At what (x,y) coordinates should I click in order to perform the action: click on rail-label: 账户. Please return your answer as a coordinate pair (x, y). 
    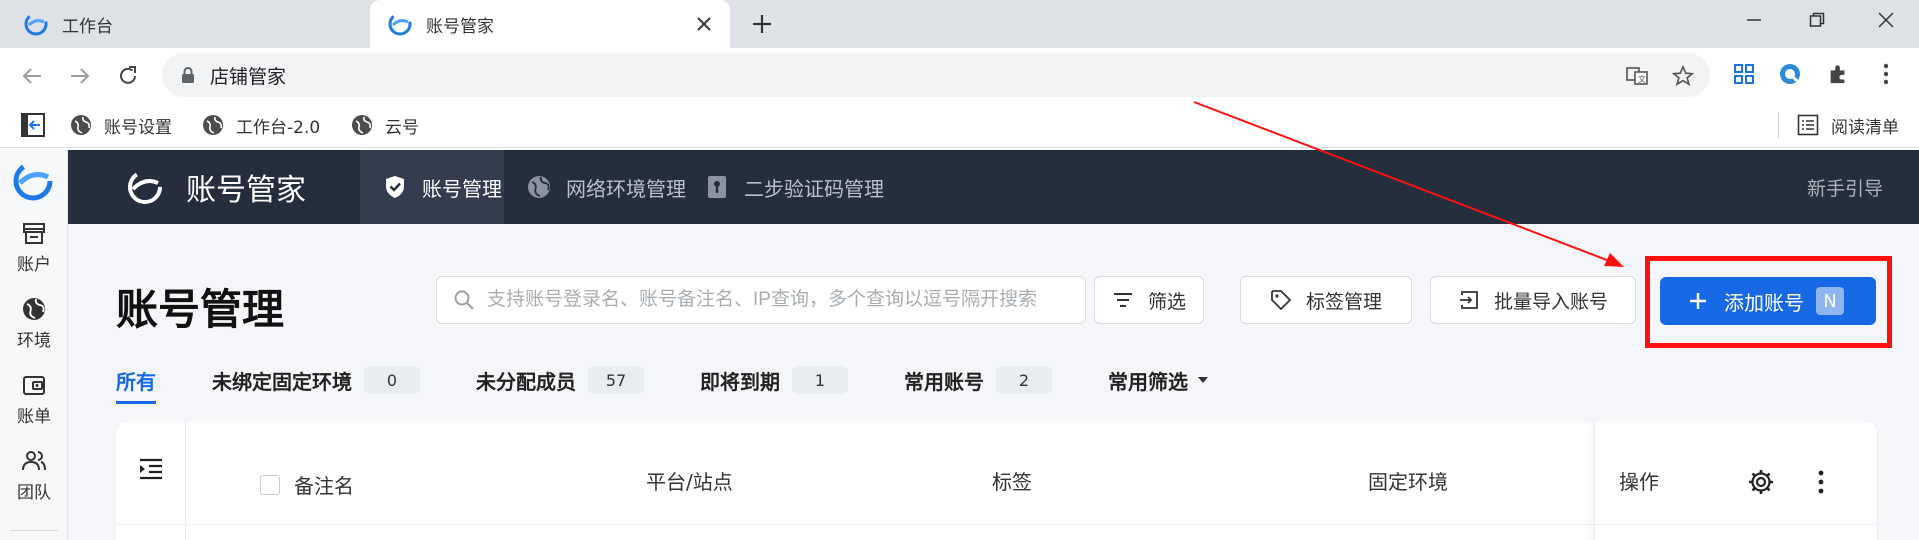
    Looking at the image, I should click on (34, 265).